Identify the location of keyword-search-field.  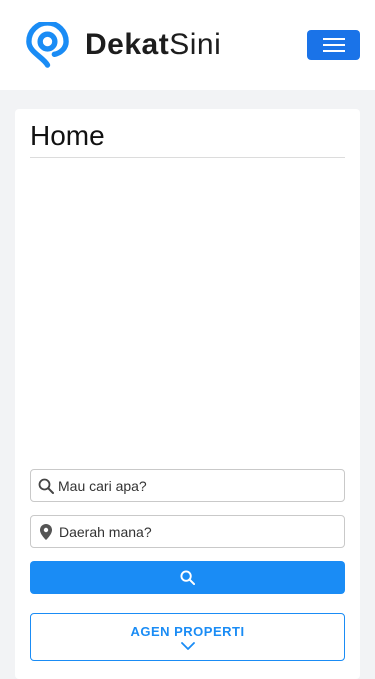
(187, 485).